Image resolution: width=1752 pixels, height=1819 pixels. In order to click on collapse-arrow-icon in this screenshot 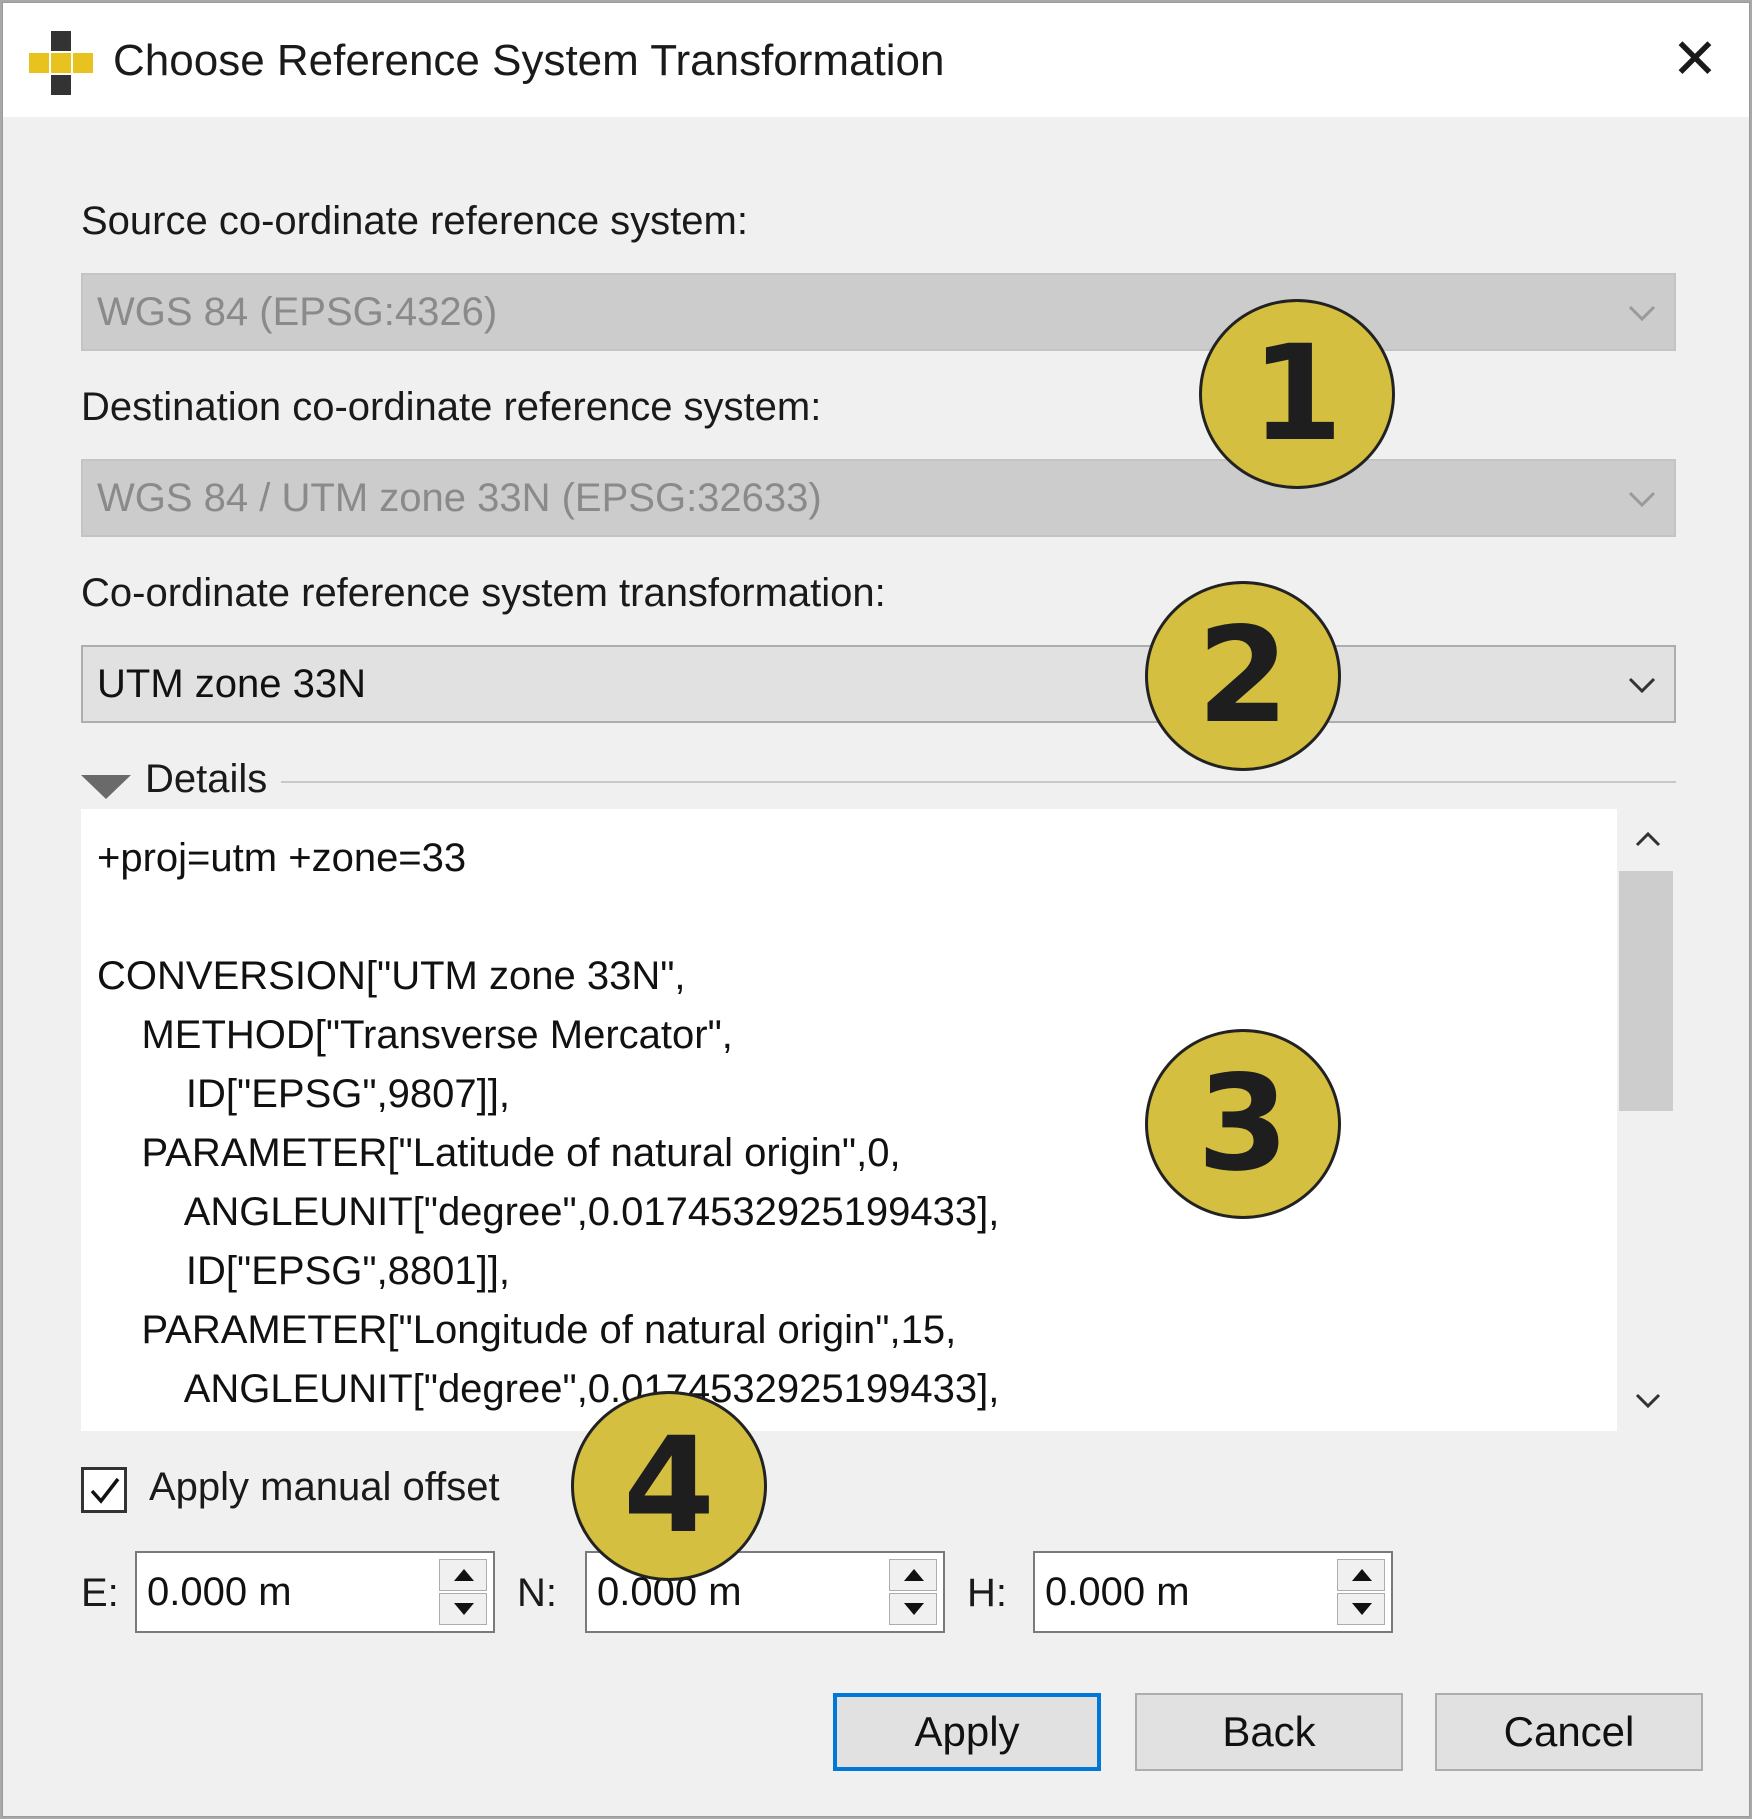, I will do `click(106, 787)`.